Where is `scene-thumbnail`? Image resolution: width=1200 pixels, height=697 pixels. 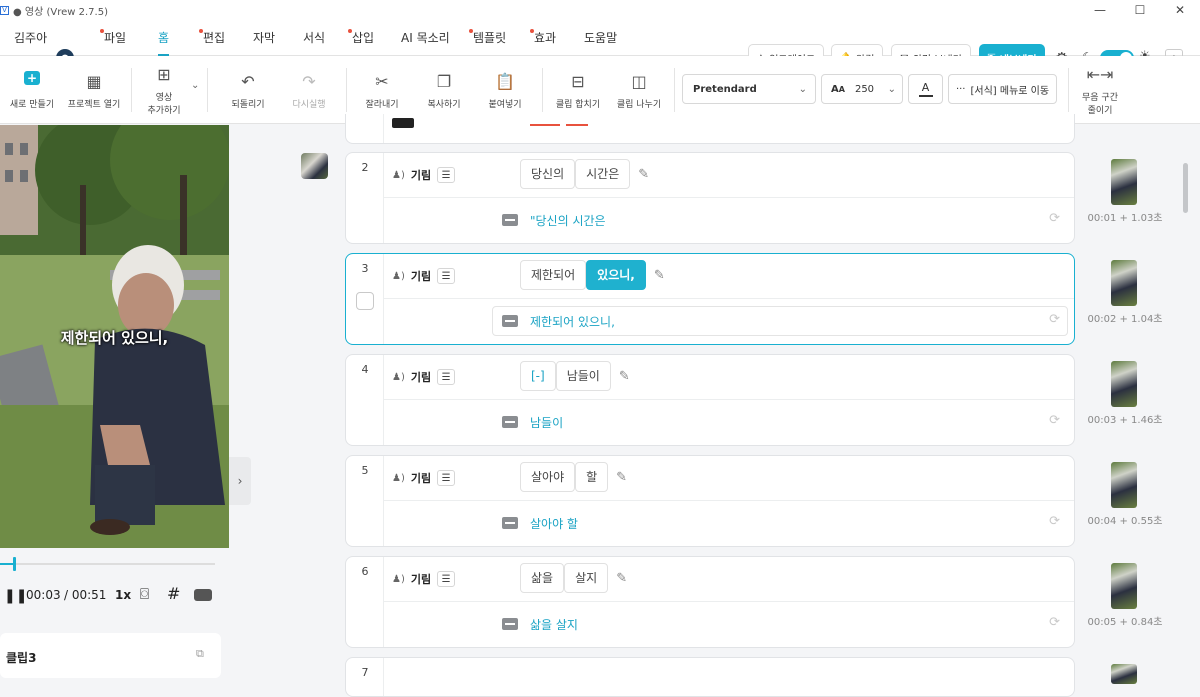 scene-thumbnail is located at coordinates (314, 166).